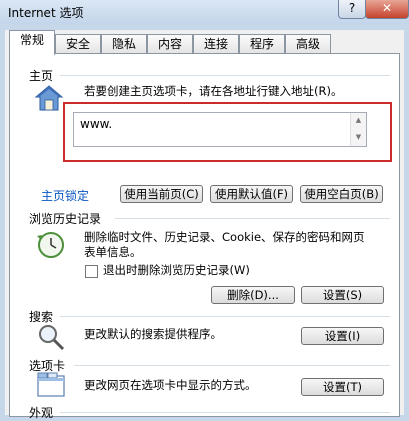 This screenshot has height=421, width=409. What do you see at coordinates (342, 336) in the screenshot?
I see `search-settings-button: 设置(I)` at bounding box center [342, 336].